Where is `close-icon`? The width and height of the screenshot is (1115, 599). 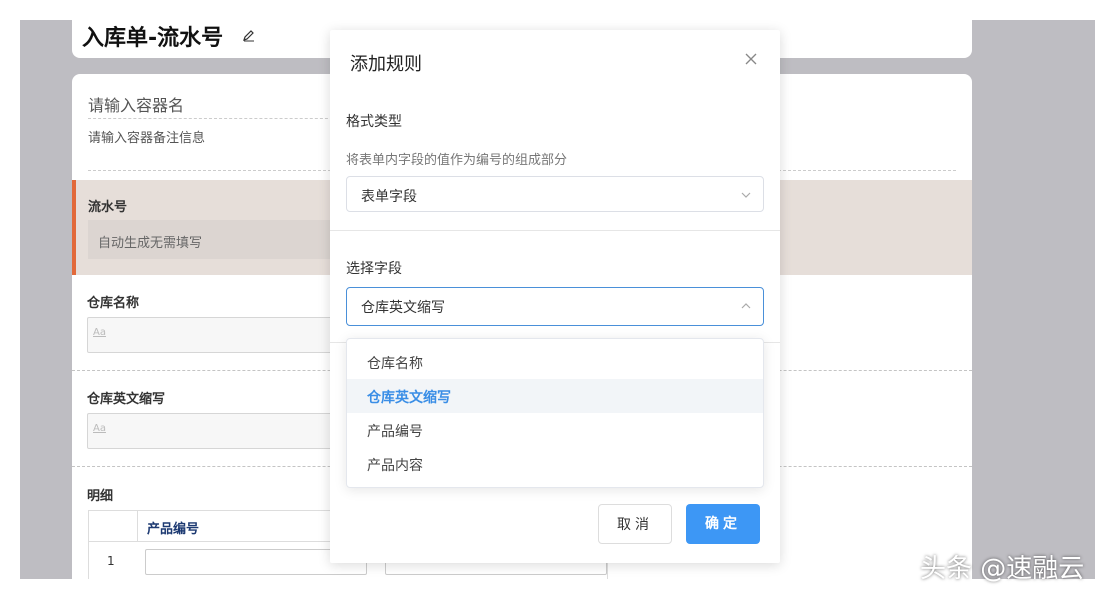
close-icon is located at coordinates (751, 59).